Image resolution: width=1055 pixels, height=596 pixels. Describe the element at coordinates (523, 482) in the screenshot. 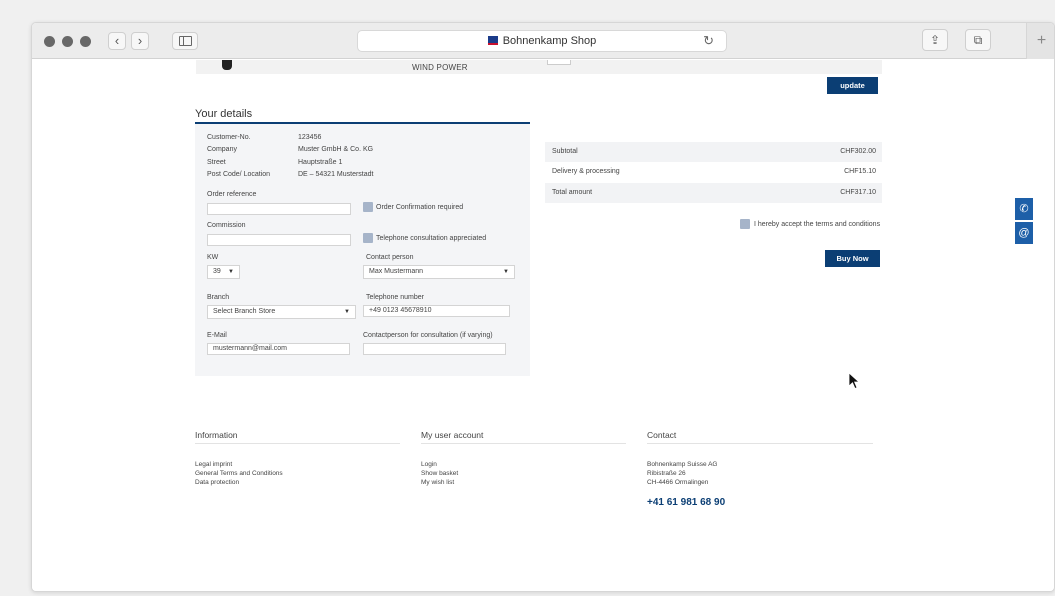

I see `footer-link-wish-list: My wish list` at that location.